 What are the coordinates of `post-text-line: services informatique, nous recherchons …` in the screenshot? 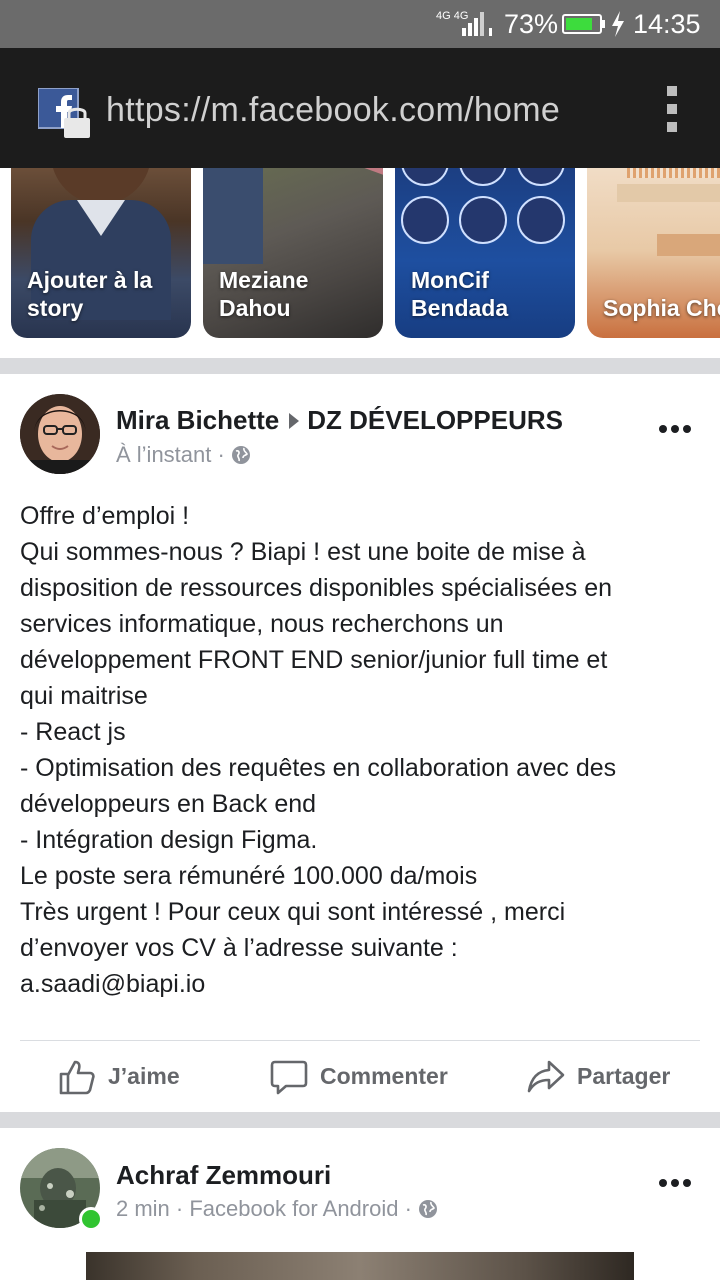 It's located at (262, 624).